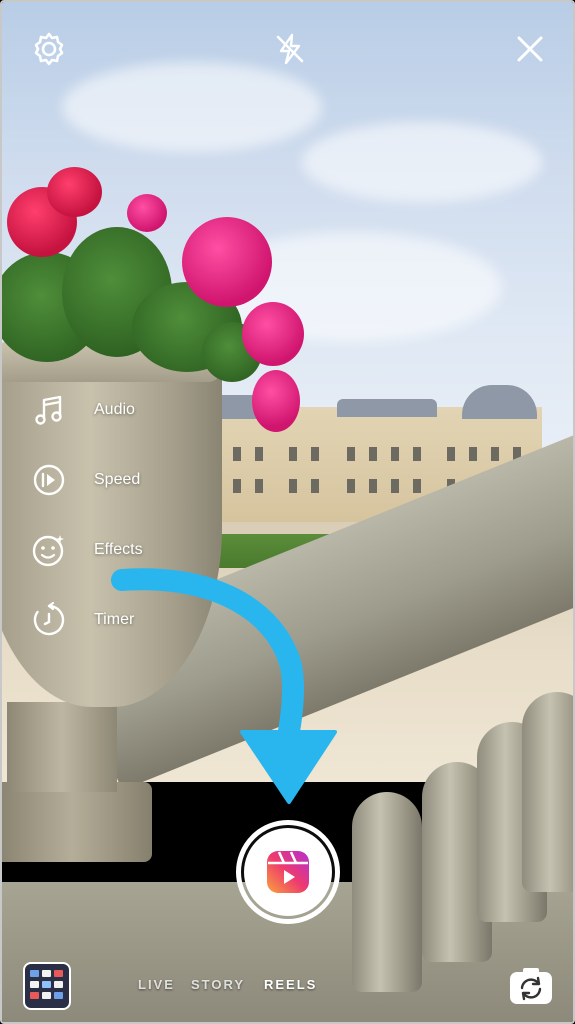  I want to click on speed-icon, so click(49, 480).